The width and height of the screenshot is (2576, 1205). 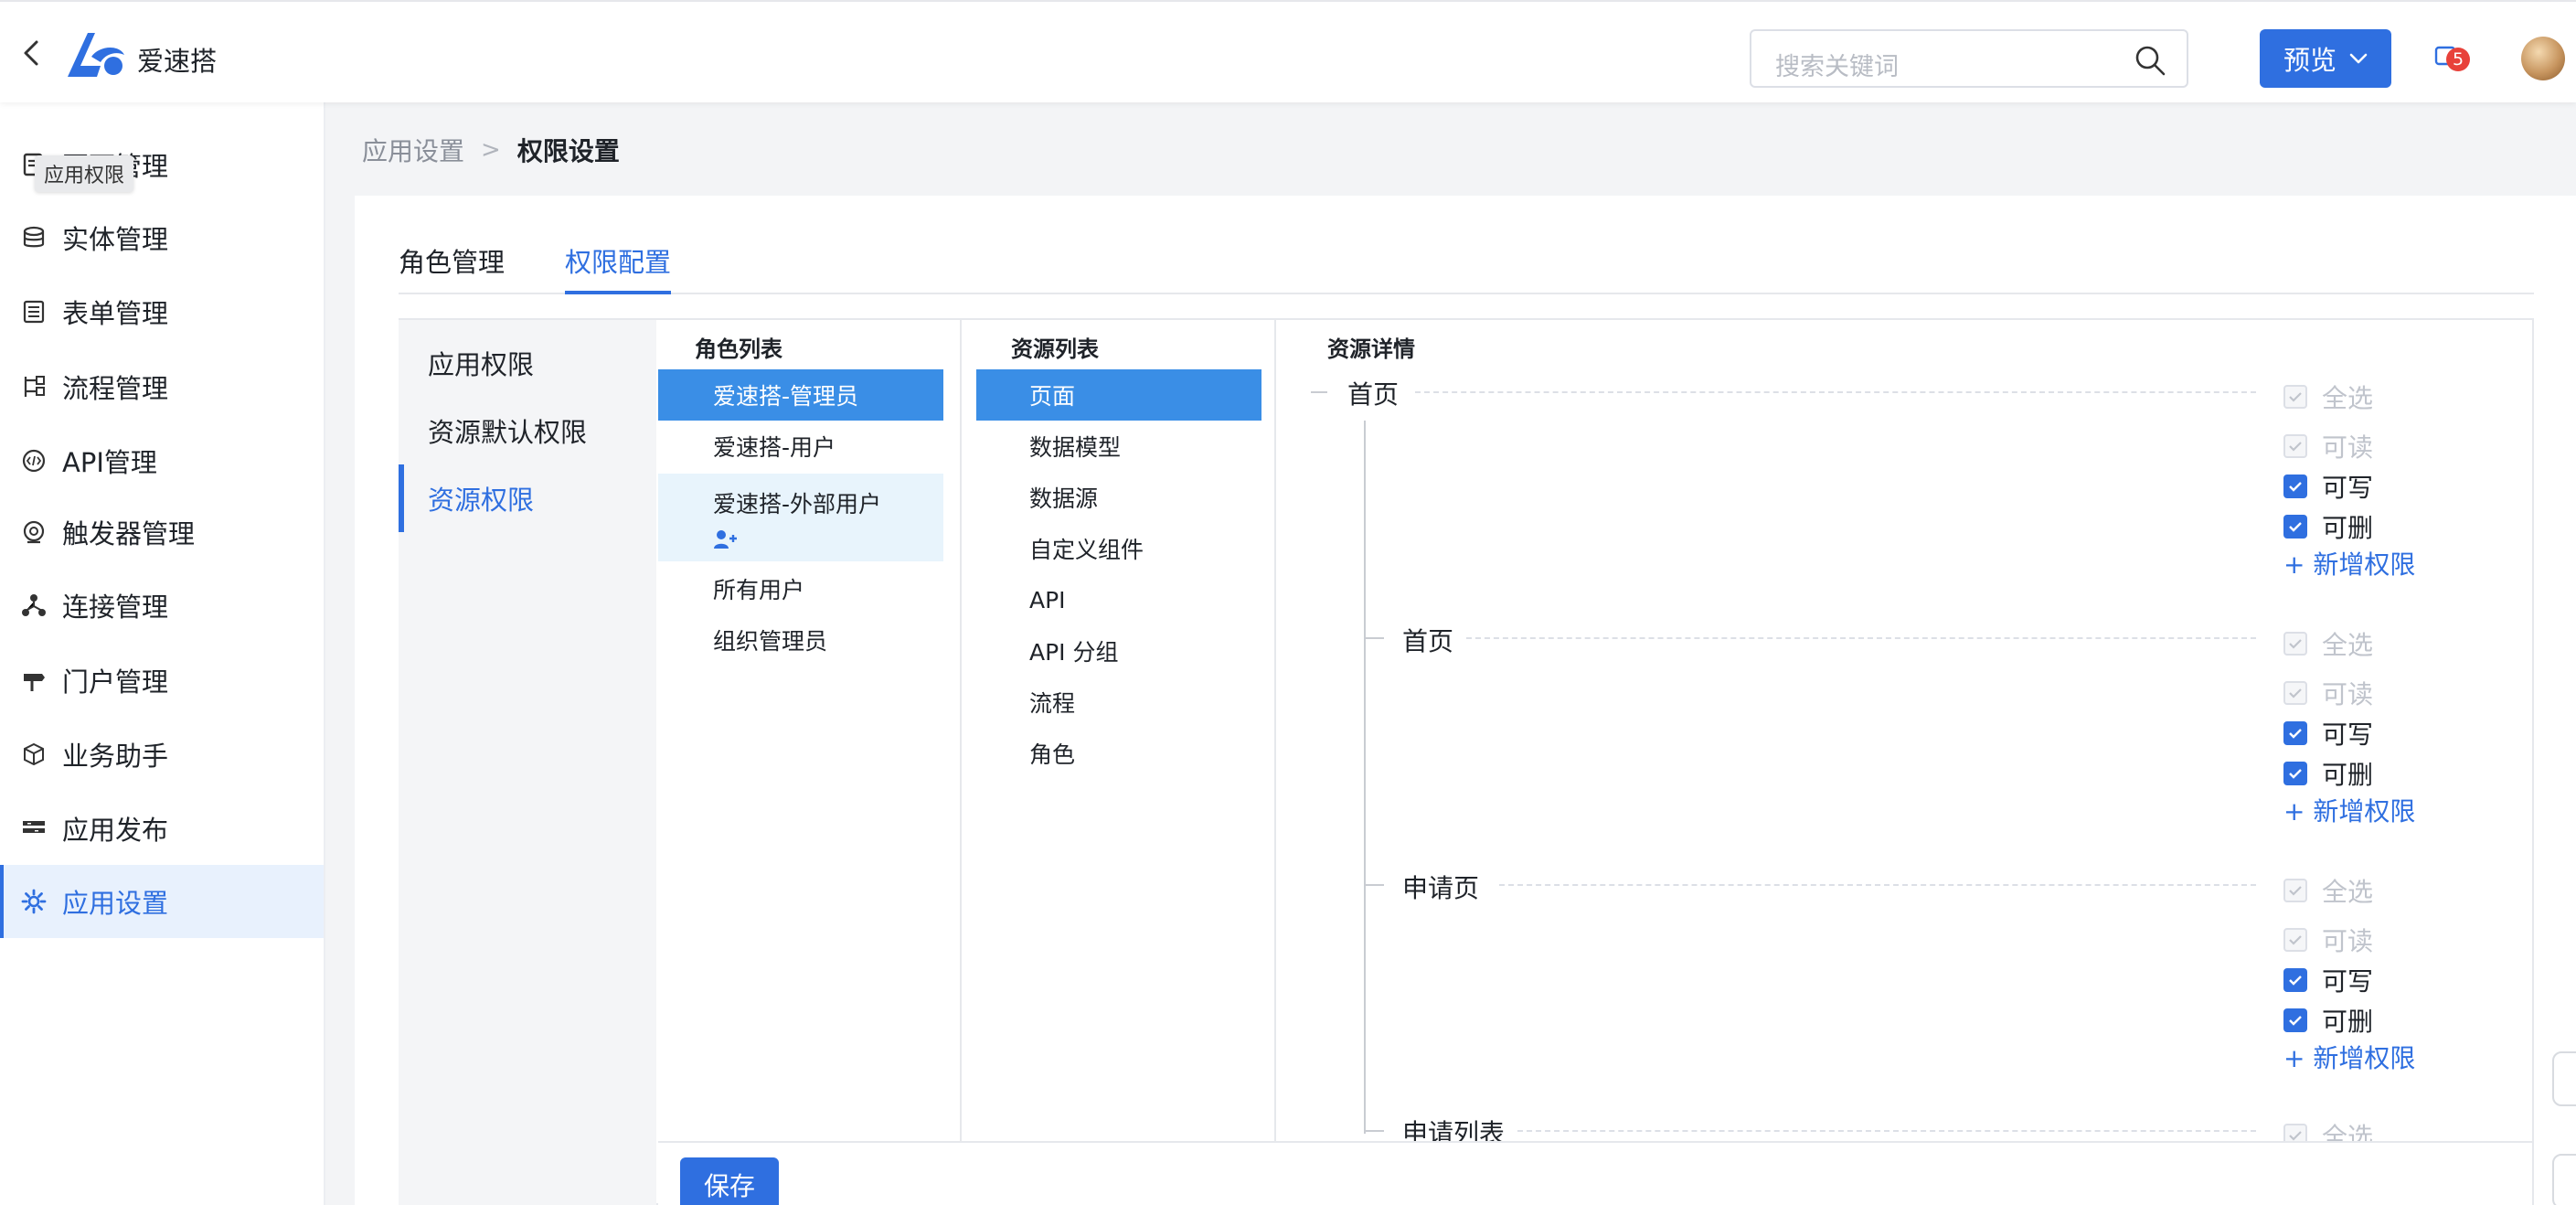 I want to click on resource-item-label: API, so click(x=1047, y=600).